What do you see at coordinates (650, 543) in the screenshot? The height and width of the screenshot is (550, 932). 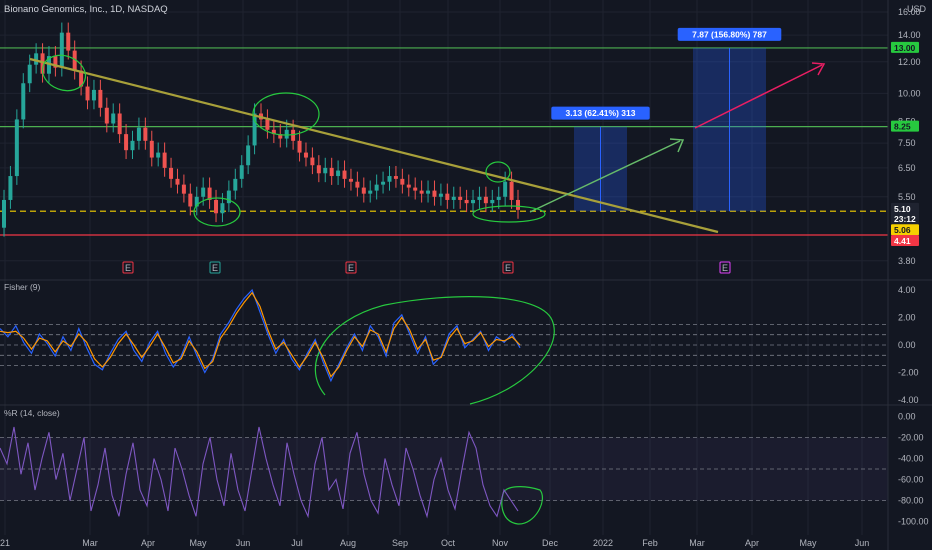 I see `x-tick-label: Feb` at bounding box center [650, 543].